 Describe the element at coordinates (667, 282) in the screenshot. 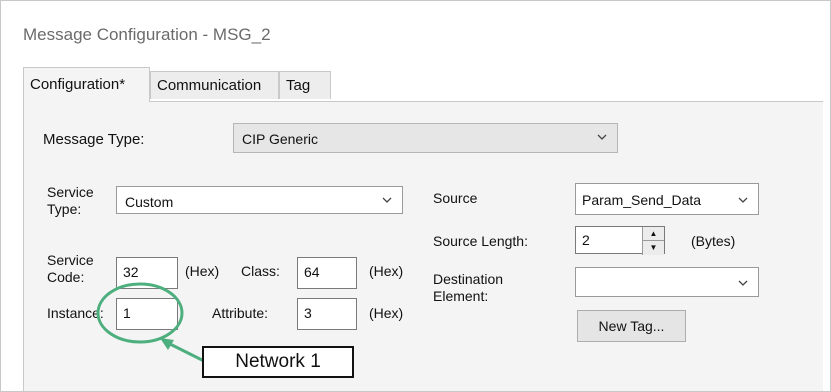

I see `destination-element-select` at that location.